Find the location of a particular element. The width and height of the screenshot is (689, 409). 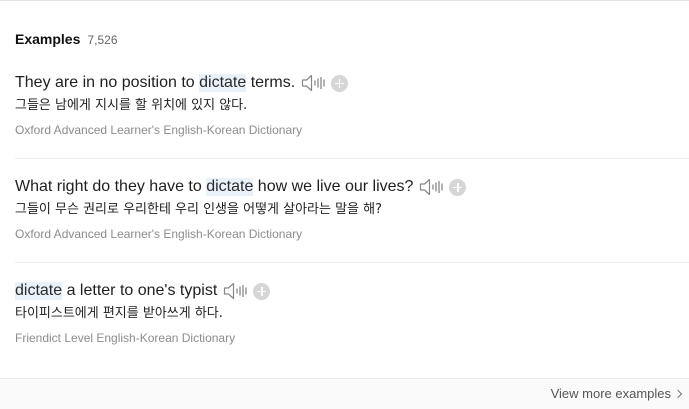

examples-header: Examples 7,526 is located at coordinates (66, 38).